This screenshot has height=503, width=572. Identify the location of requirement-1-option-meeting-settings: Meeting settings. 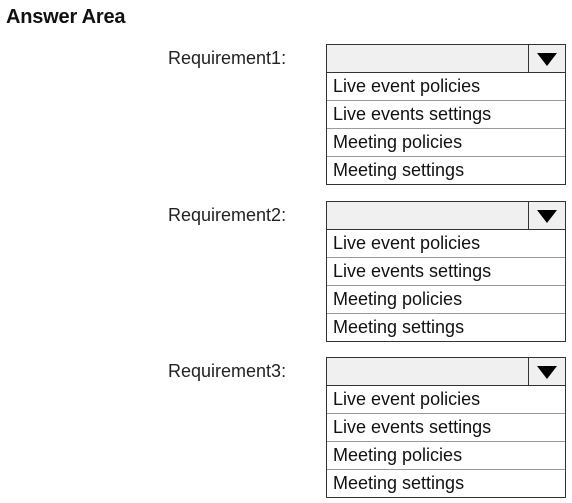
(446, 170).